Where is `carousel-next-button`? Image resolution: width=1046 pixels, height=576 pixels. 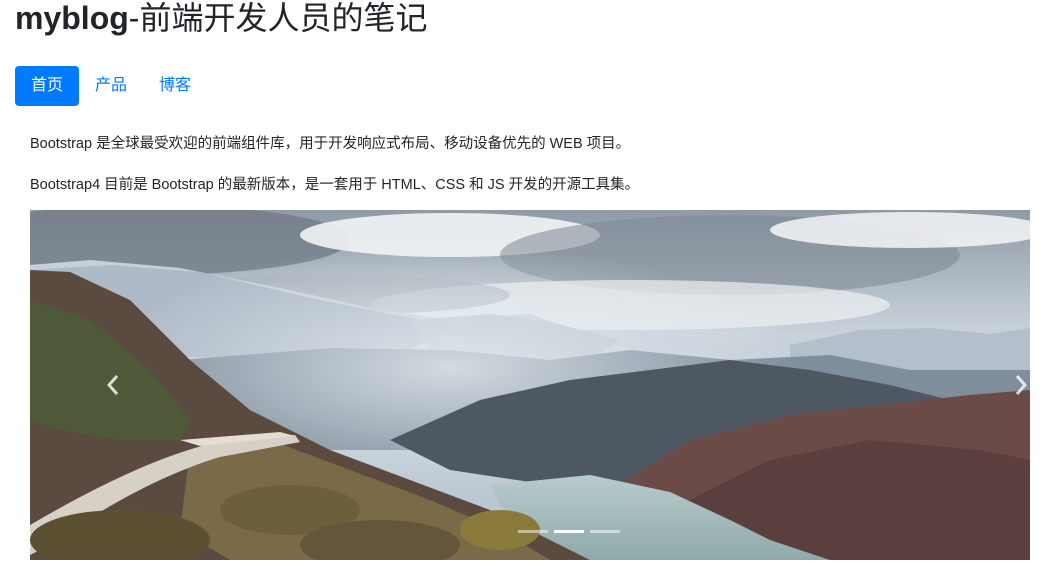 carousel-next-button is located at coordinates (1018, 385).